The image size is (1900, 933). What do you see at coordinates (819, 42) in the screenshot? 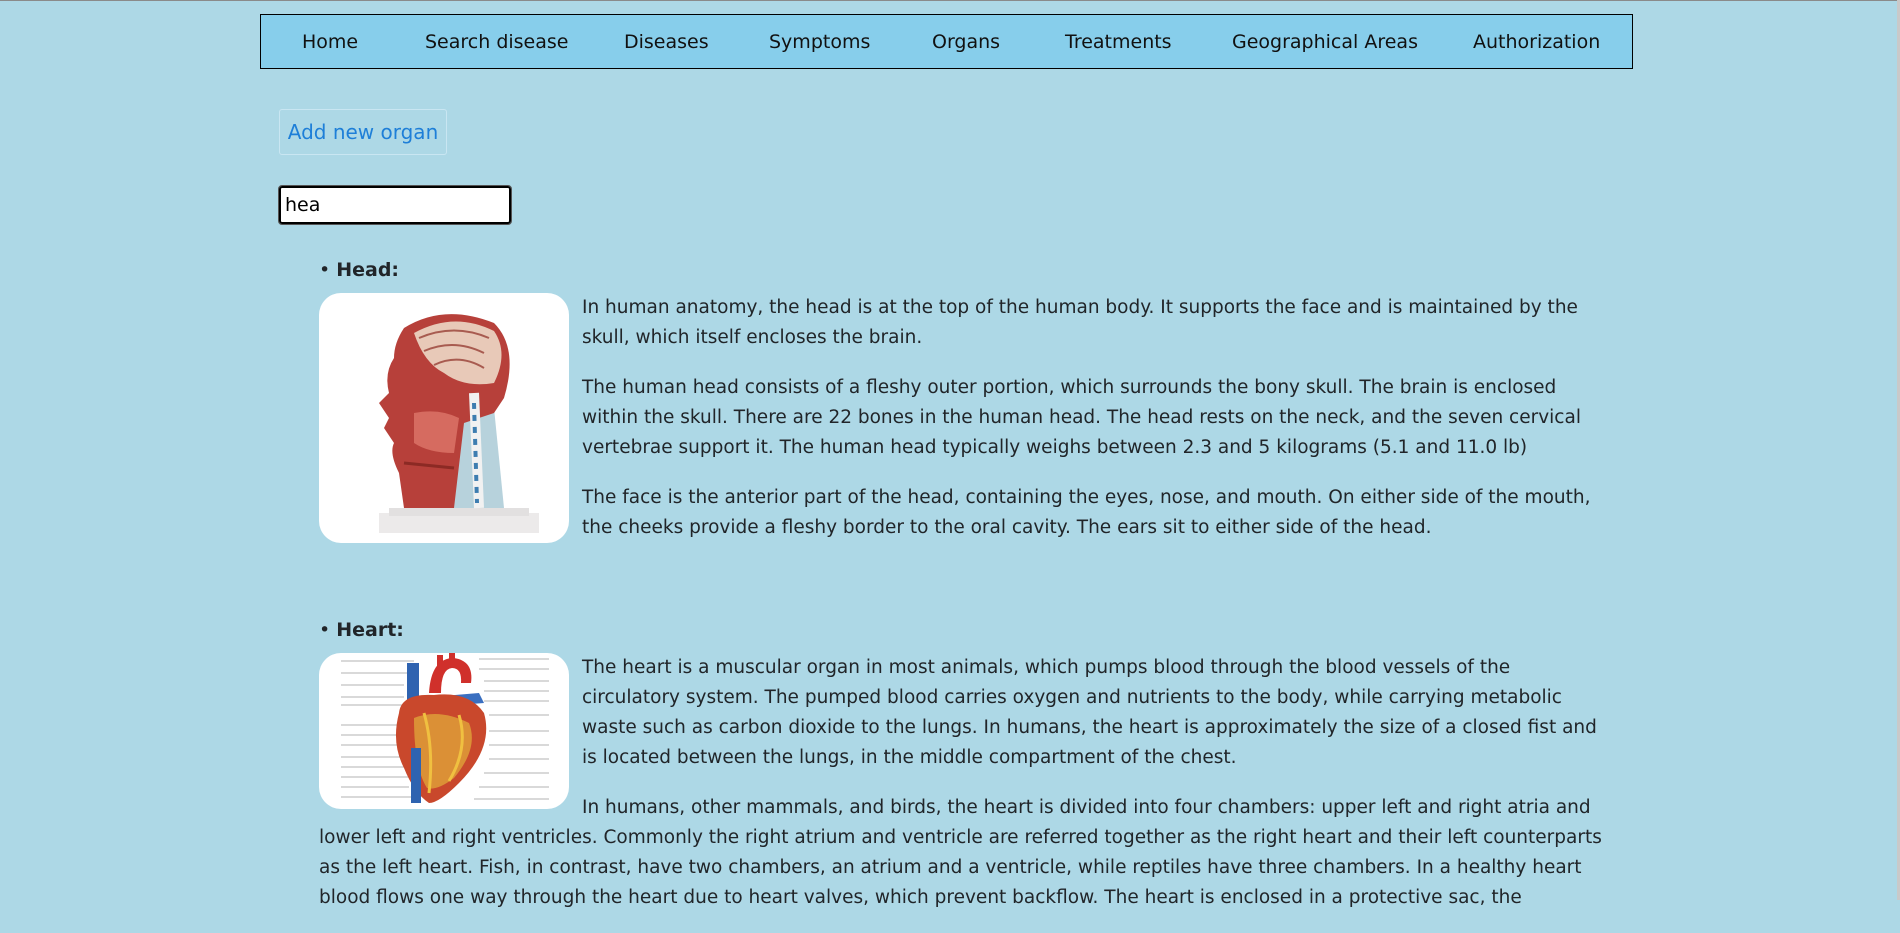
I see `nav-symptoms: Symptoms` at bounding box center [819, 42].